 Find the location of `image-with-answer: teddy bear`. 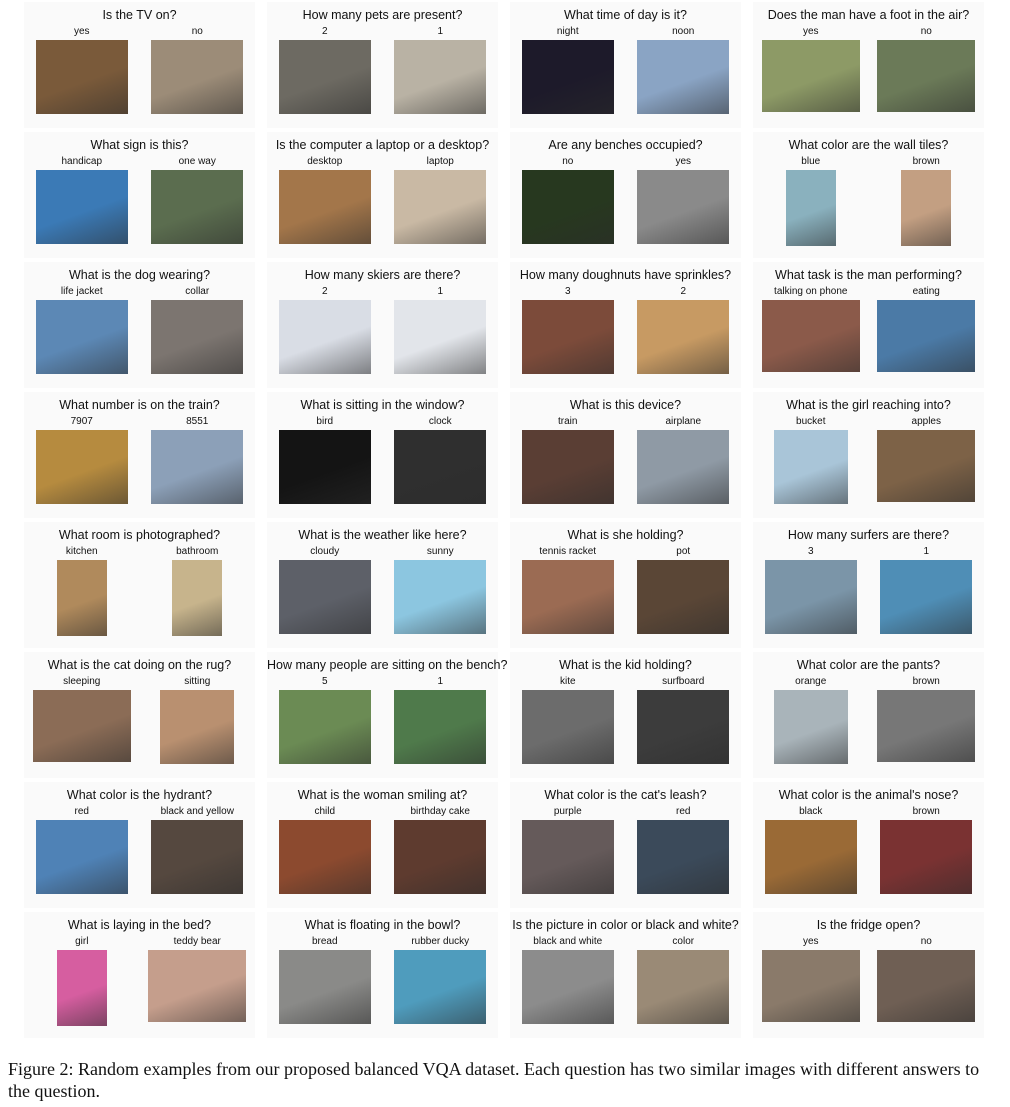

image-with-answer: teddy bear is located at coordinates (198, 985).